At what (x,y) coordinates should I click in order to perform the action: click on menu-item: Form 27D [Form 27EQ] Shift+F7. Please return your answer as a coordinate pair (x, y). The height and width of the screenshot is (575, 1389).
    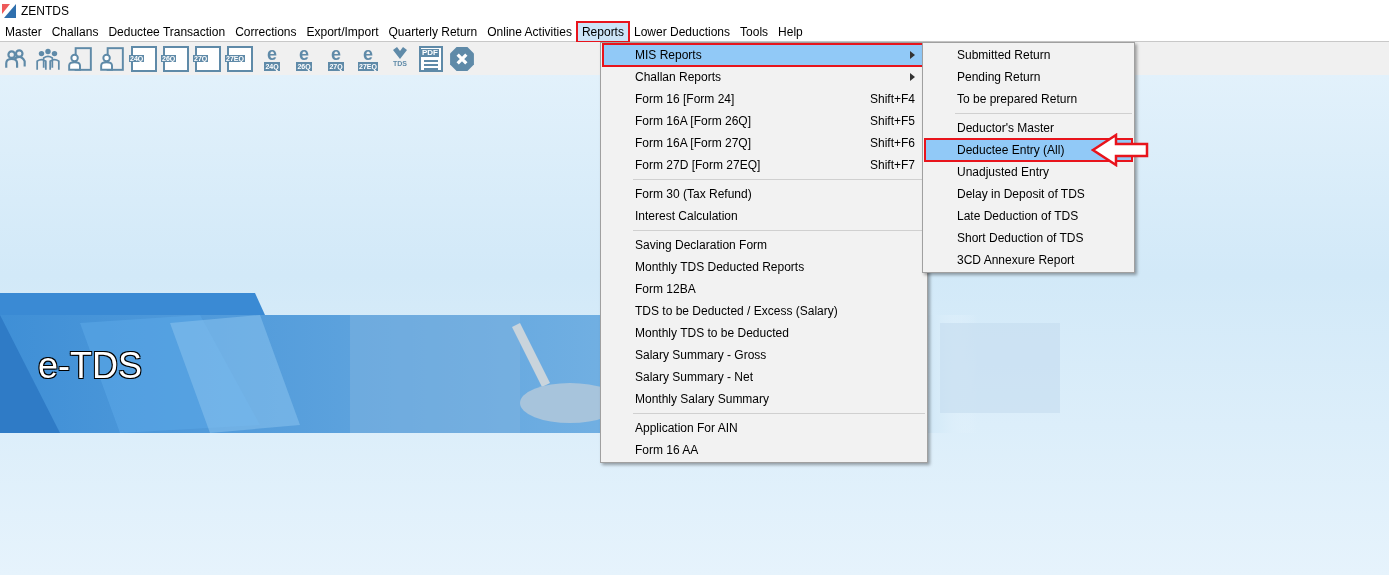
    Looking at the image, I should click on (764, 165).